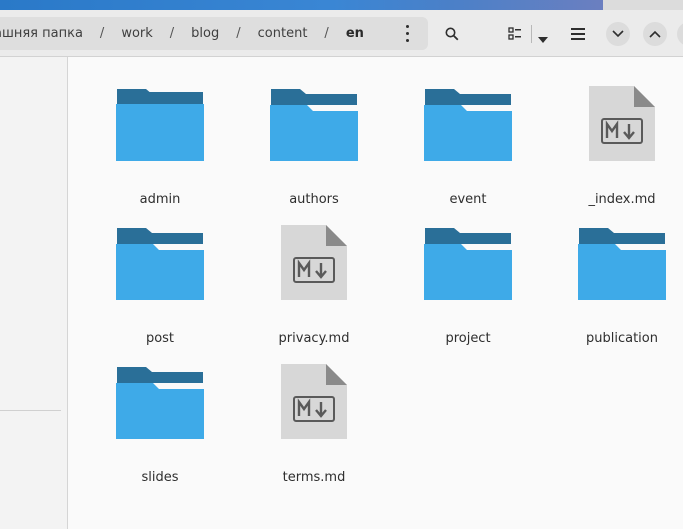  I want to click on desktop-panel-strip-right, so click(643, 5).